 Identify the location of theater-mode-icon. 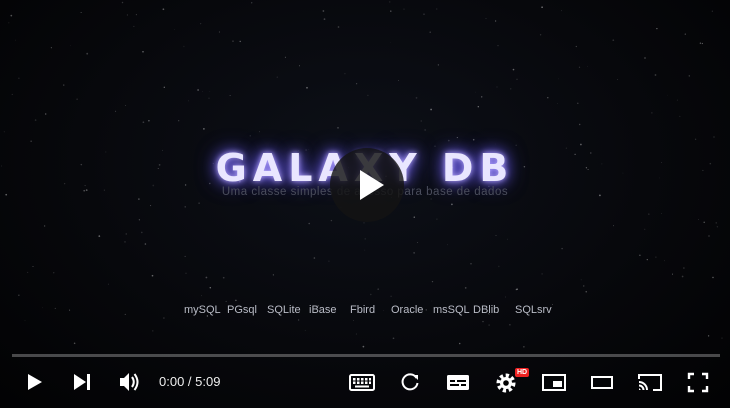
(602, 382).